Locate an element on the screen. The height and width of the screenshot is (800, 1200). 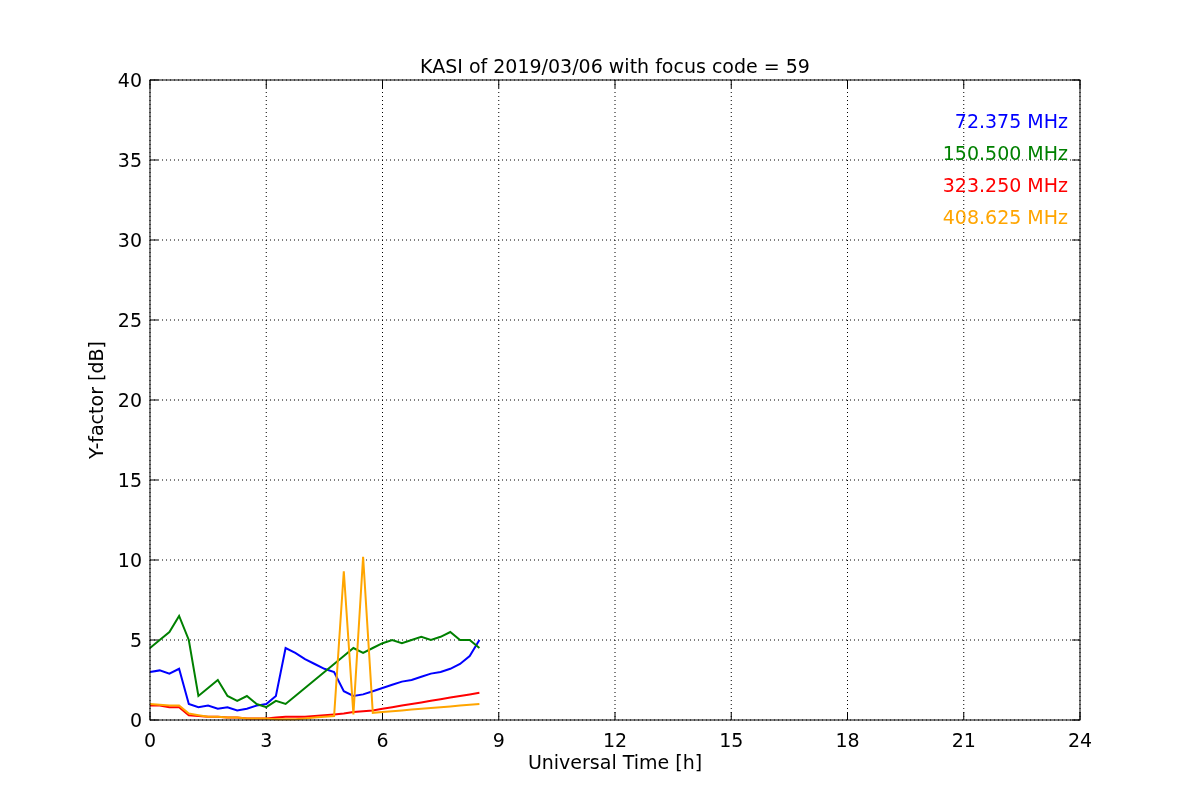
tick-label: 10 is located at coordinates (129, 560).